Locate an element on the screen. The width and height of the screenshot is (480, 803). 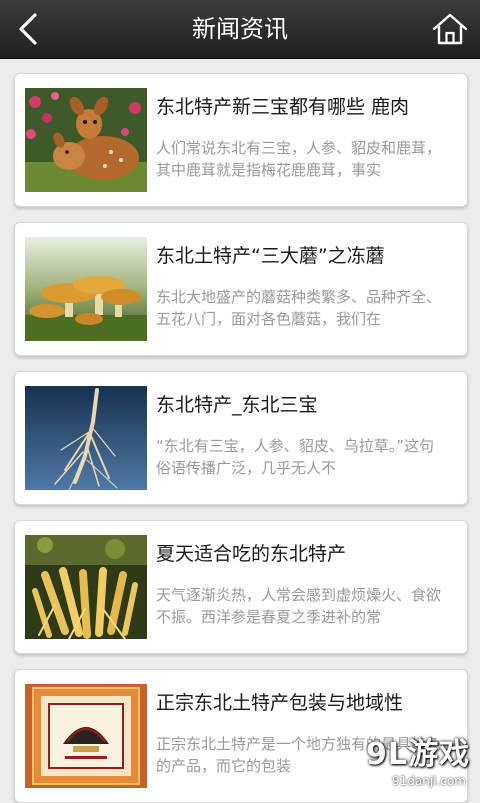
back-button is located at coordinates (30, 29).